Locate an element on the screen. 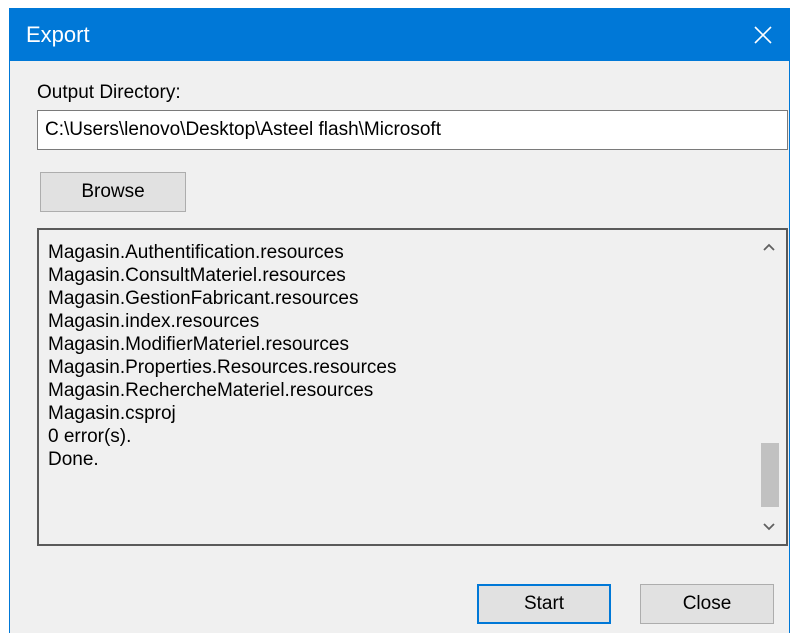  window-title: Export is located at coordinates (58, 34).